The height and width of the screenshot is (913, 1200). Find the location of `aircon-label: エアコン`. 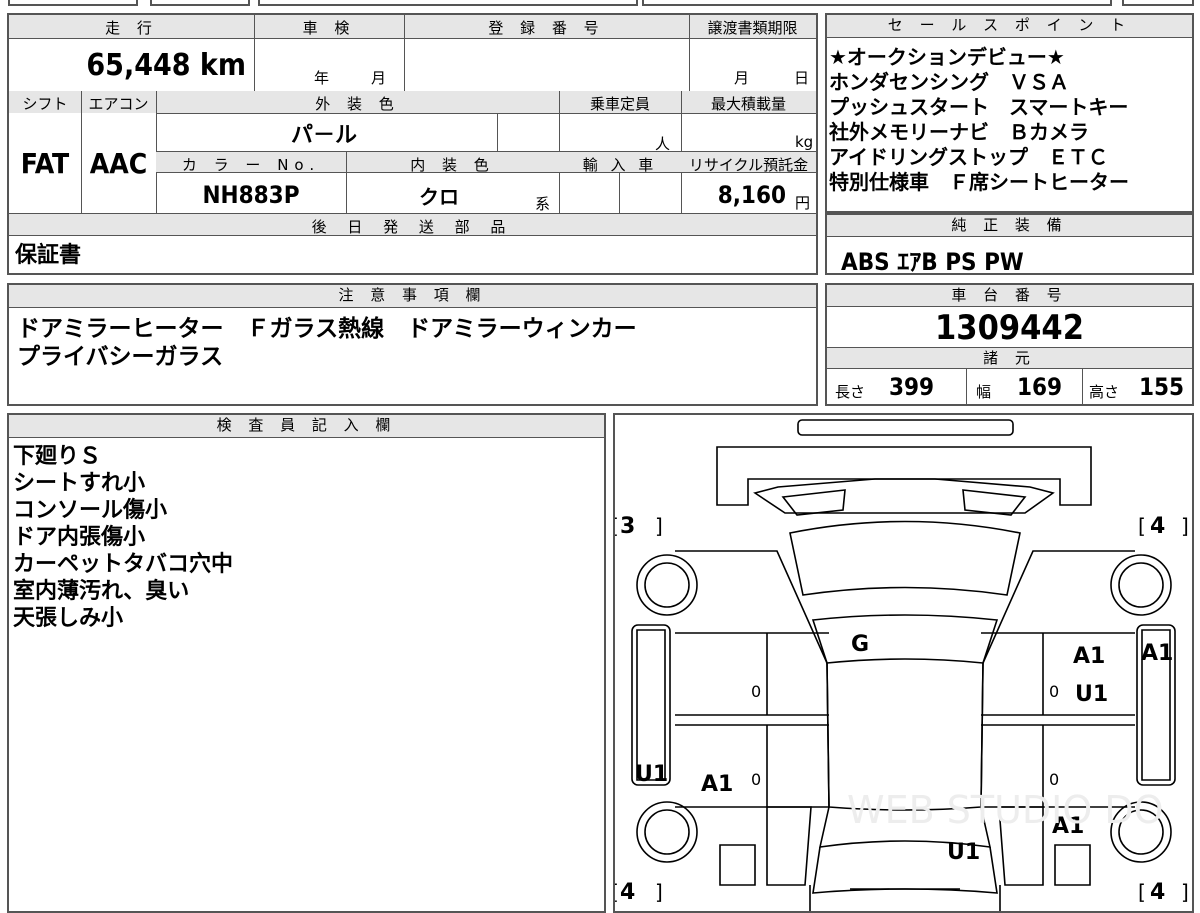

aircon-label: エアコン is located at coordinates (118, 104).